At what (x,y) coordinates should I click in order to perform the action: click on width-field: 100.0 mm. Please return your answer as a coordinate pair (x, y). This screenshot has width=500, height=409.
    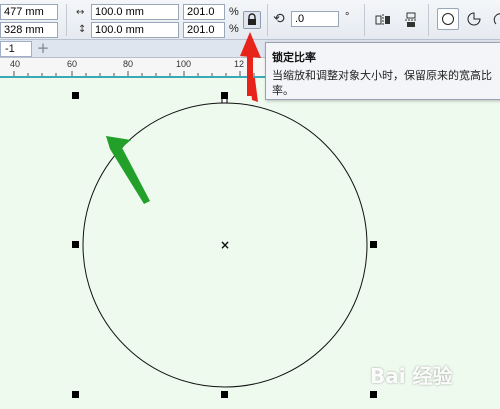
    Looking at the image, I should click on (135, 12).